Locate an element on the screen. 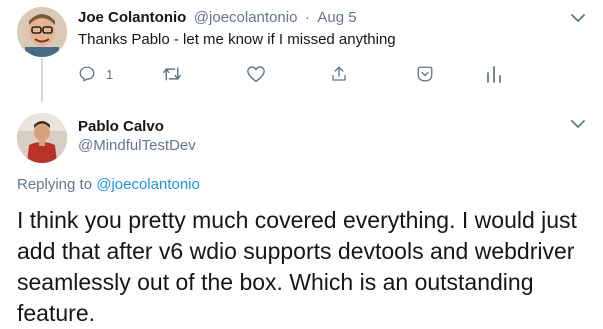 The height and width of the screenshot is (329, 603). like-icon is located at coordinates (256, 74).